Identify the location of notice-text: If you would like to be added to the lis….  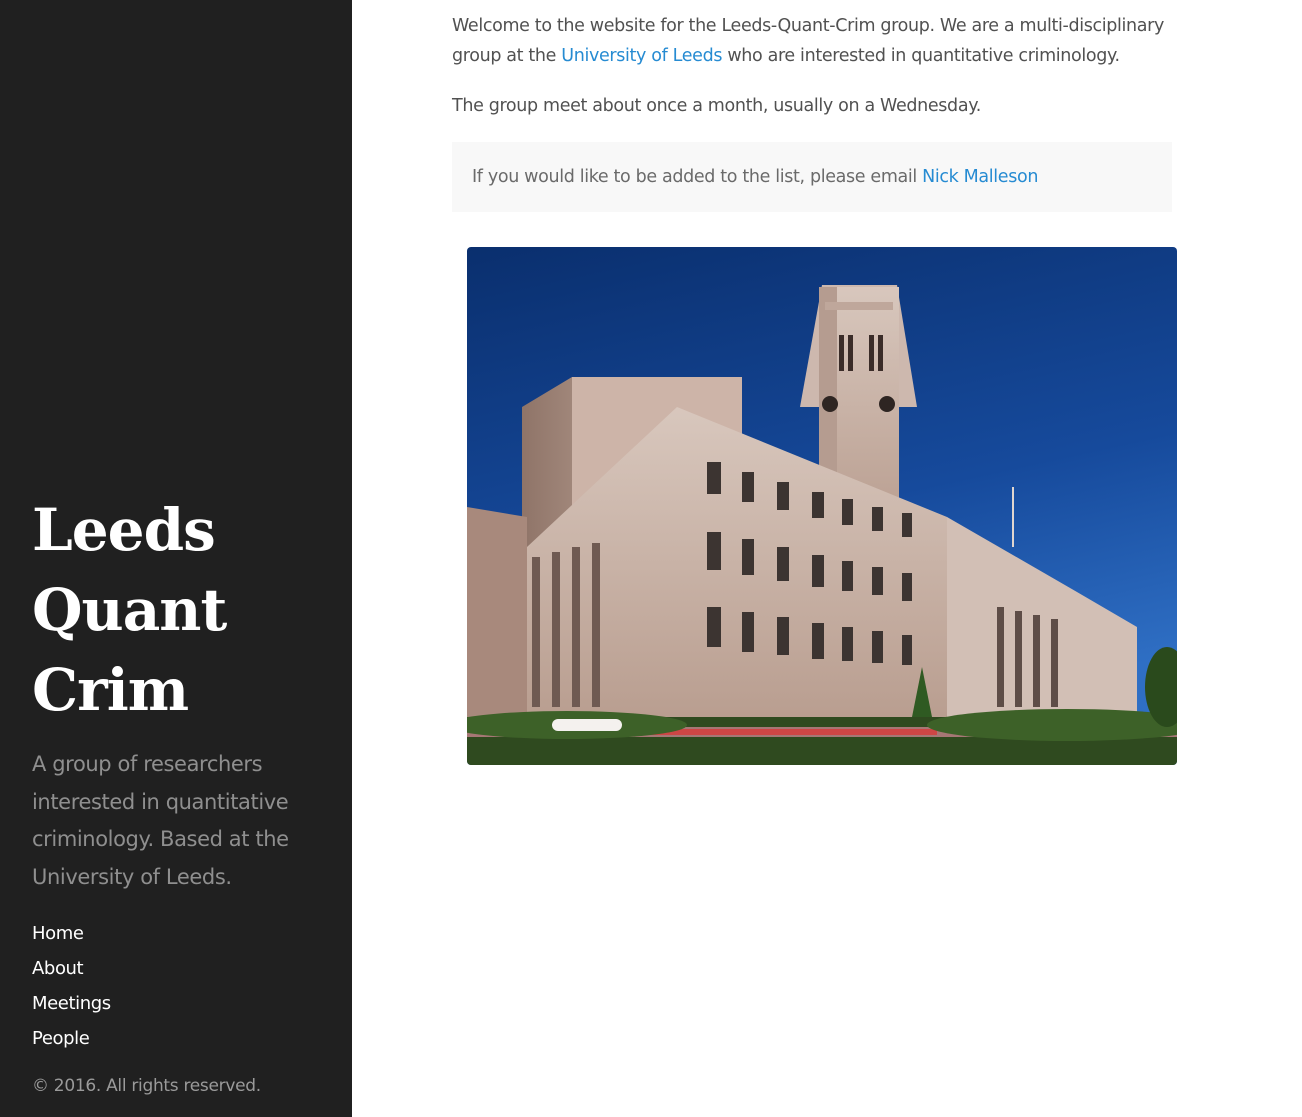
(697, 177).